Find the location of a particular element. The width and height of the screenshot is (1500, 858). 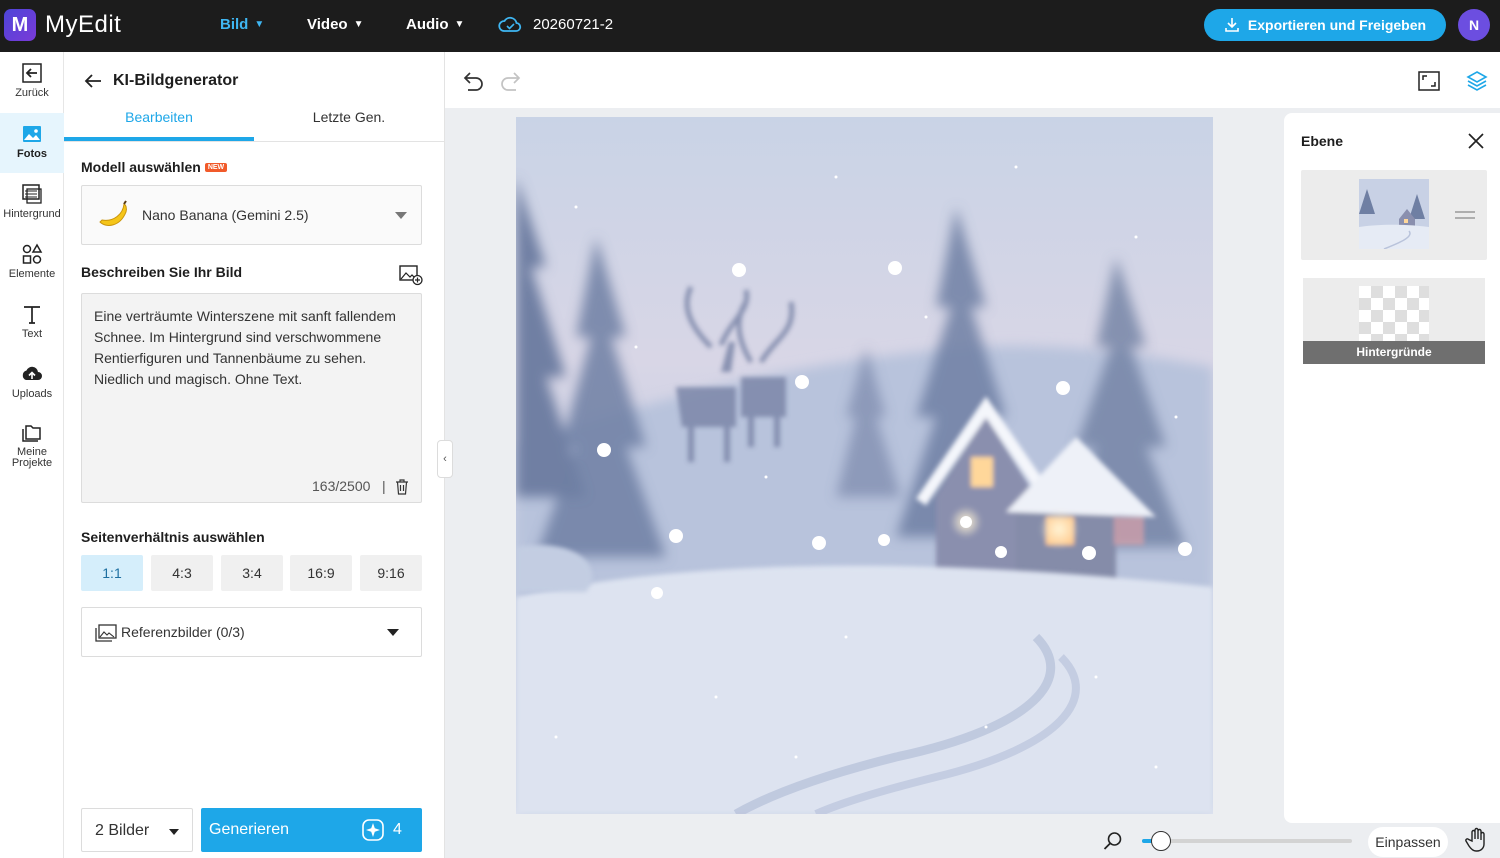

nav-video: Video ▼ is located at coordinates (335, 24).